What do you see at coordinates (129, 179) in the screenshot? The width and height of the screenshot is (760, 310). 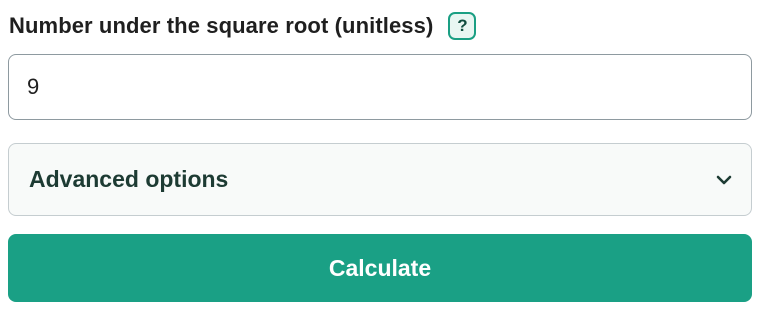 I see `advanced-options-label: Advanced options` at bounding box center [129, 179].